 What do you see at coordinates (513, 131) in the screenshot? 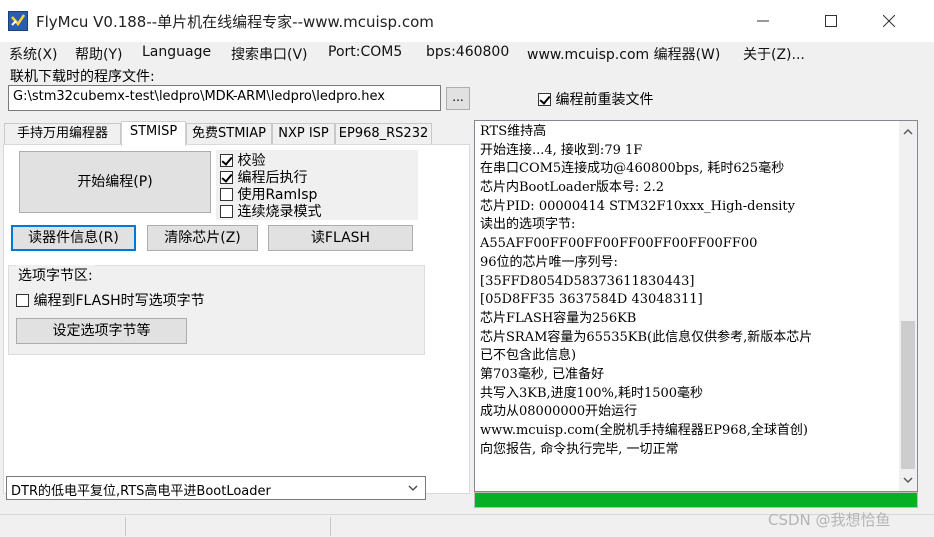
I see `log-line: RTS维持高` at bounding box center [513, 131].